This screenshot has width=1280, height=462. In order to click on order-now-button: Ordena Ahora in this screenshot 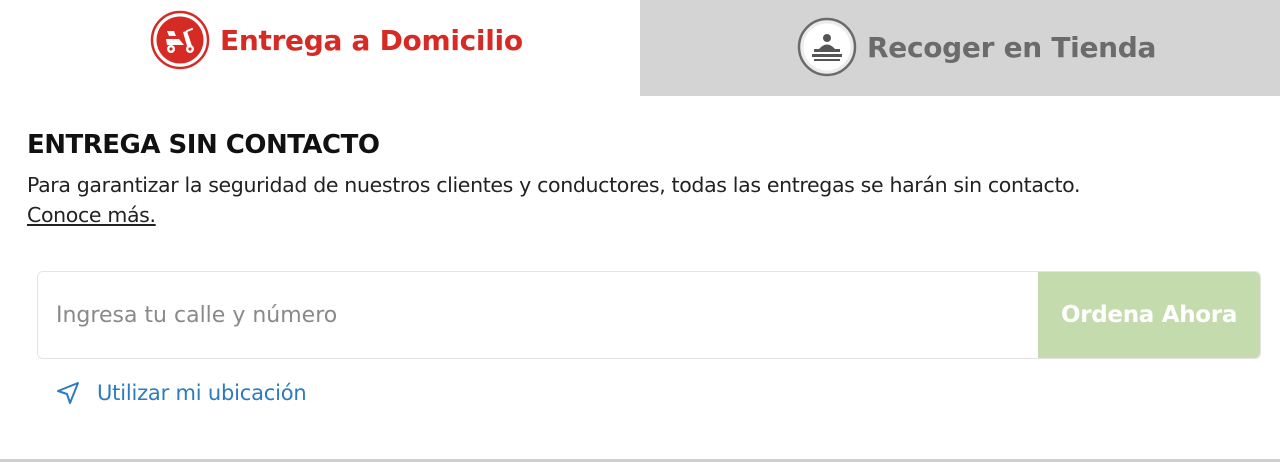, I will do `click(1149, 315)`.